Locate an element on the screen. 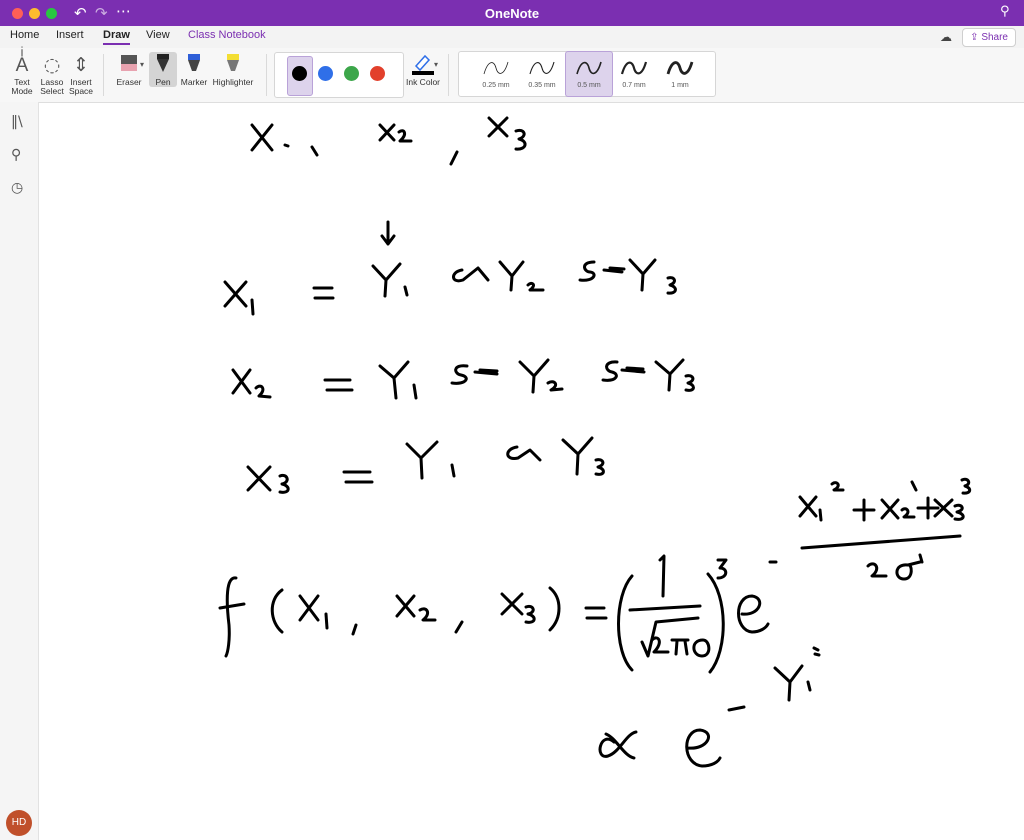  pen-color-palette is located at coordinates (339, 75).